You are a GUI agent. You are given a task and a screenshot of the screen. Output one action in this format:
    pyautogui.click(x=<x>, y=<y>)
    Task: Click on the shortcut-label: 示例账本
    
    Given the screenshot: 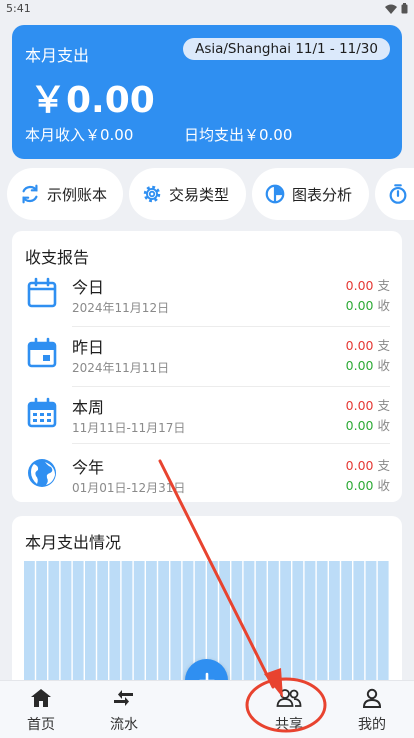 What is the action you would take?
    pyautogui.click(x=77, y=194)
    